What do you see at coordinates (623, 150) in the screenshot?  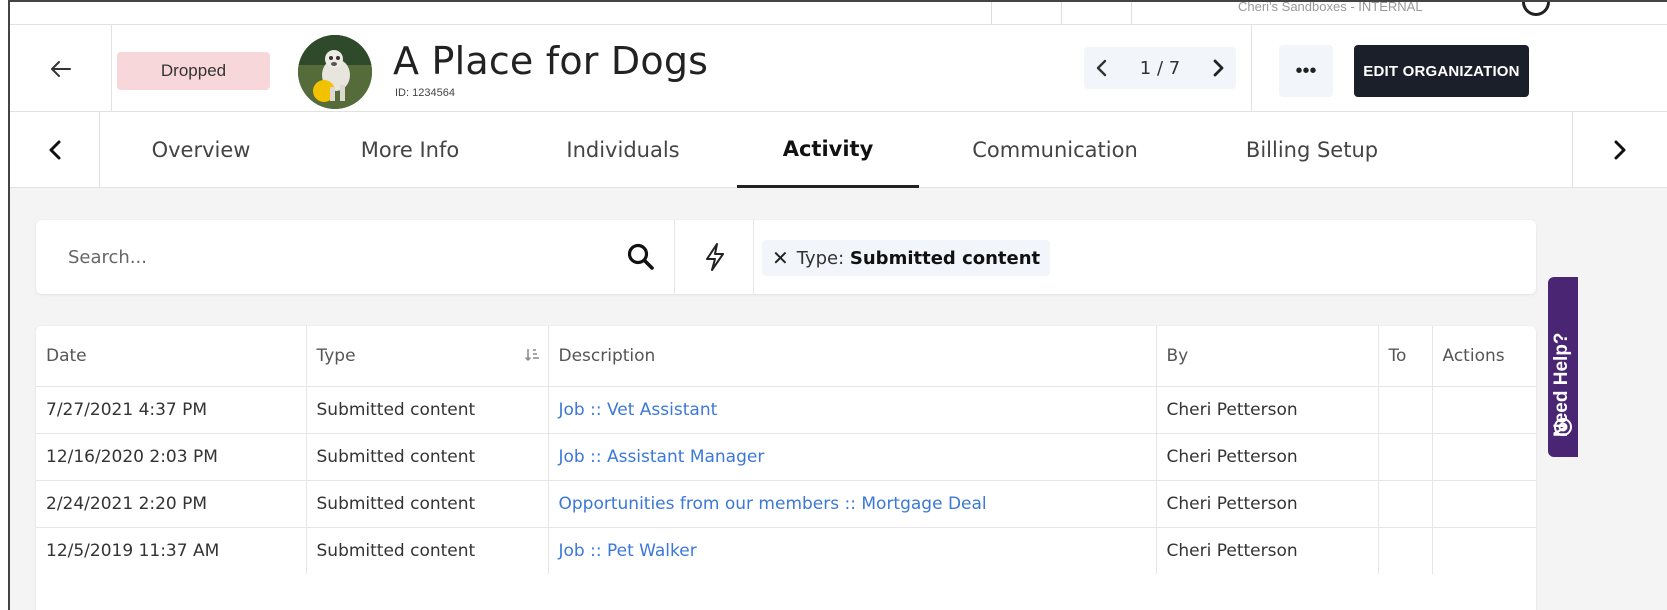 I see `tab-individuals: Individuals` at bounding box center [623, 150].